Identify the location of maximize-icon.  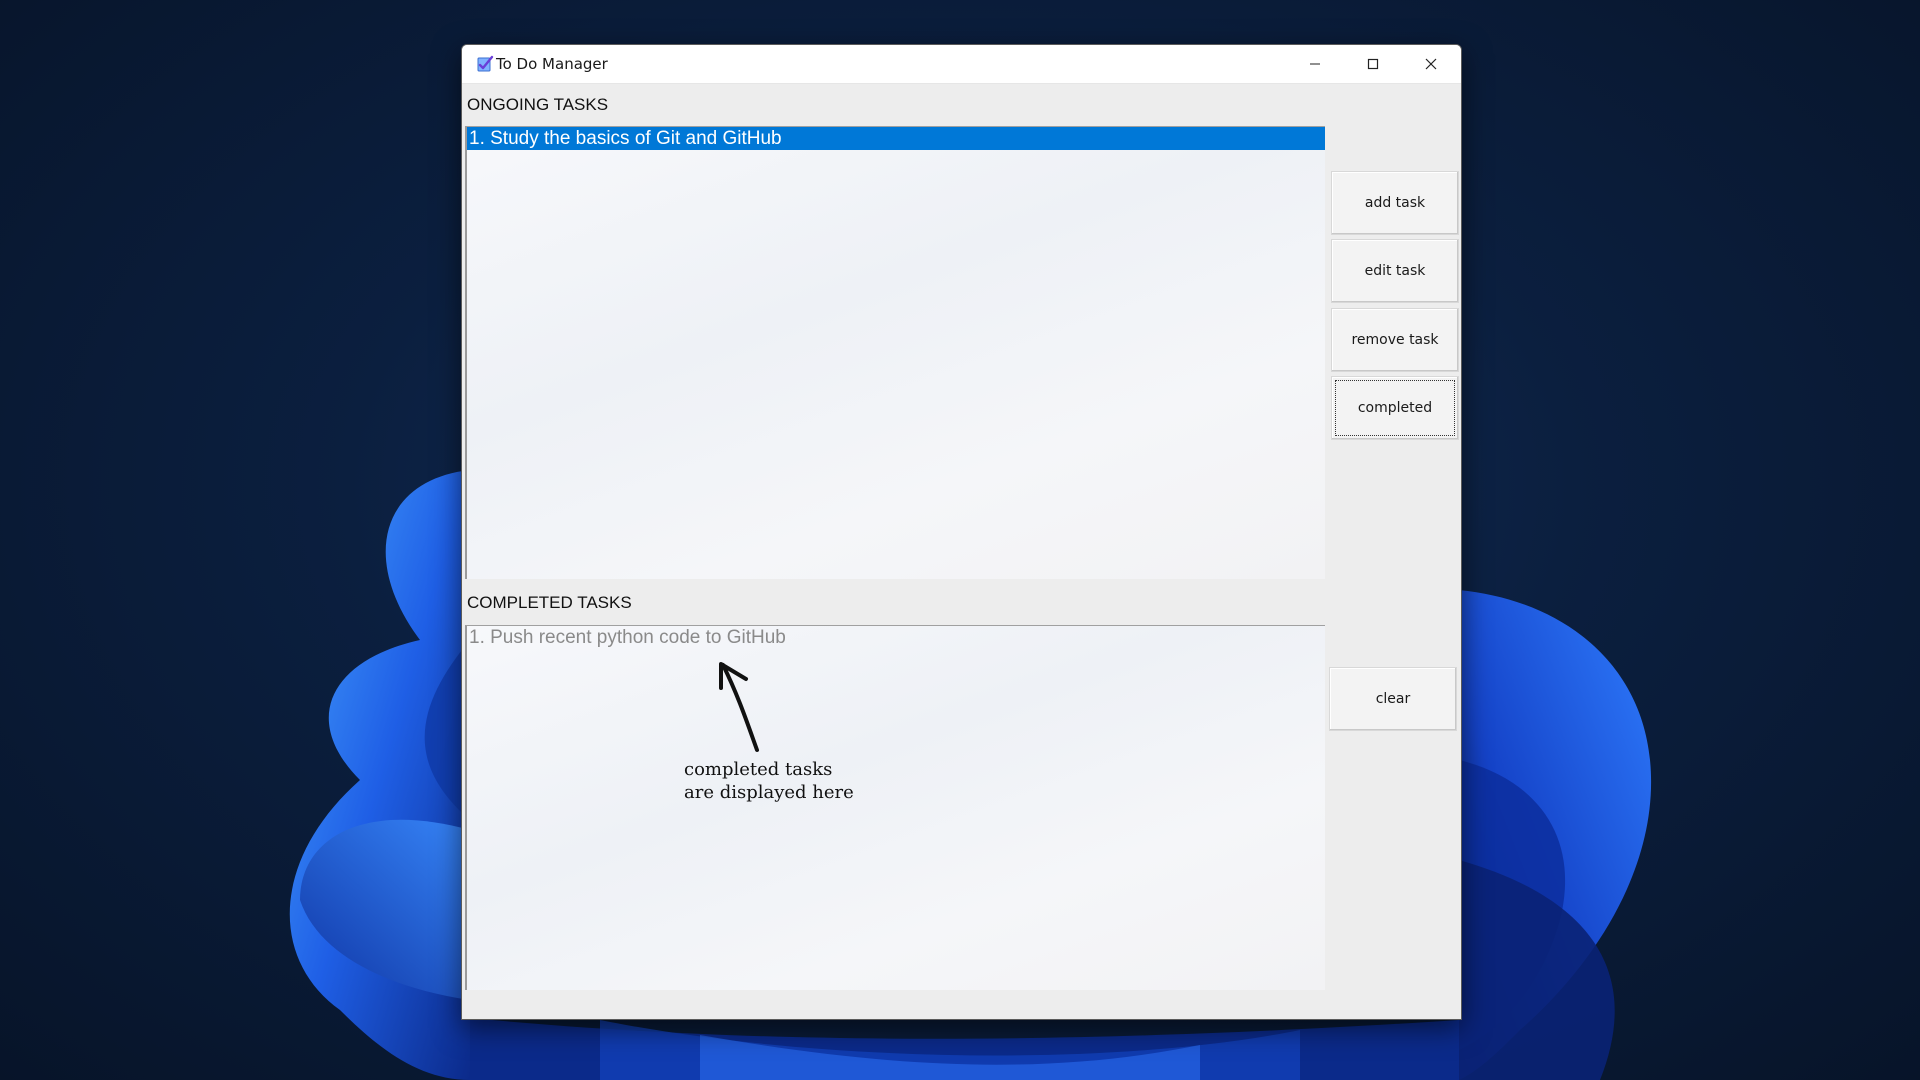
(1373, 64).